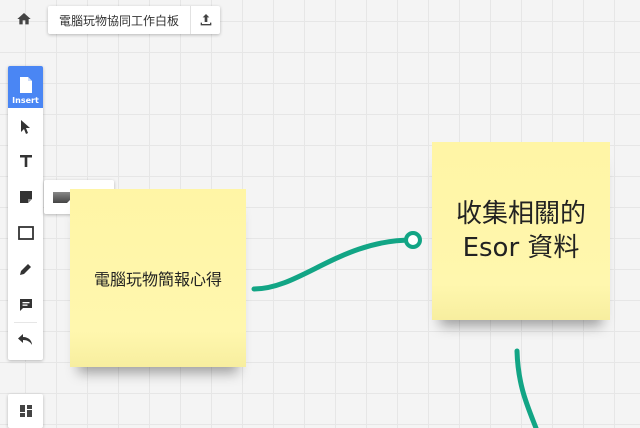 The height and width of the screenshot is (428, 640). Describe the element at coordinates (25, 322) in the screenshot. I see `toolbar-divider` at that location.